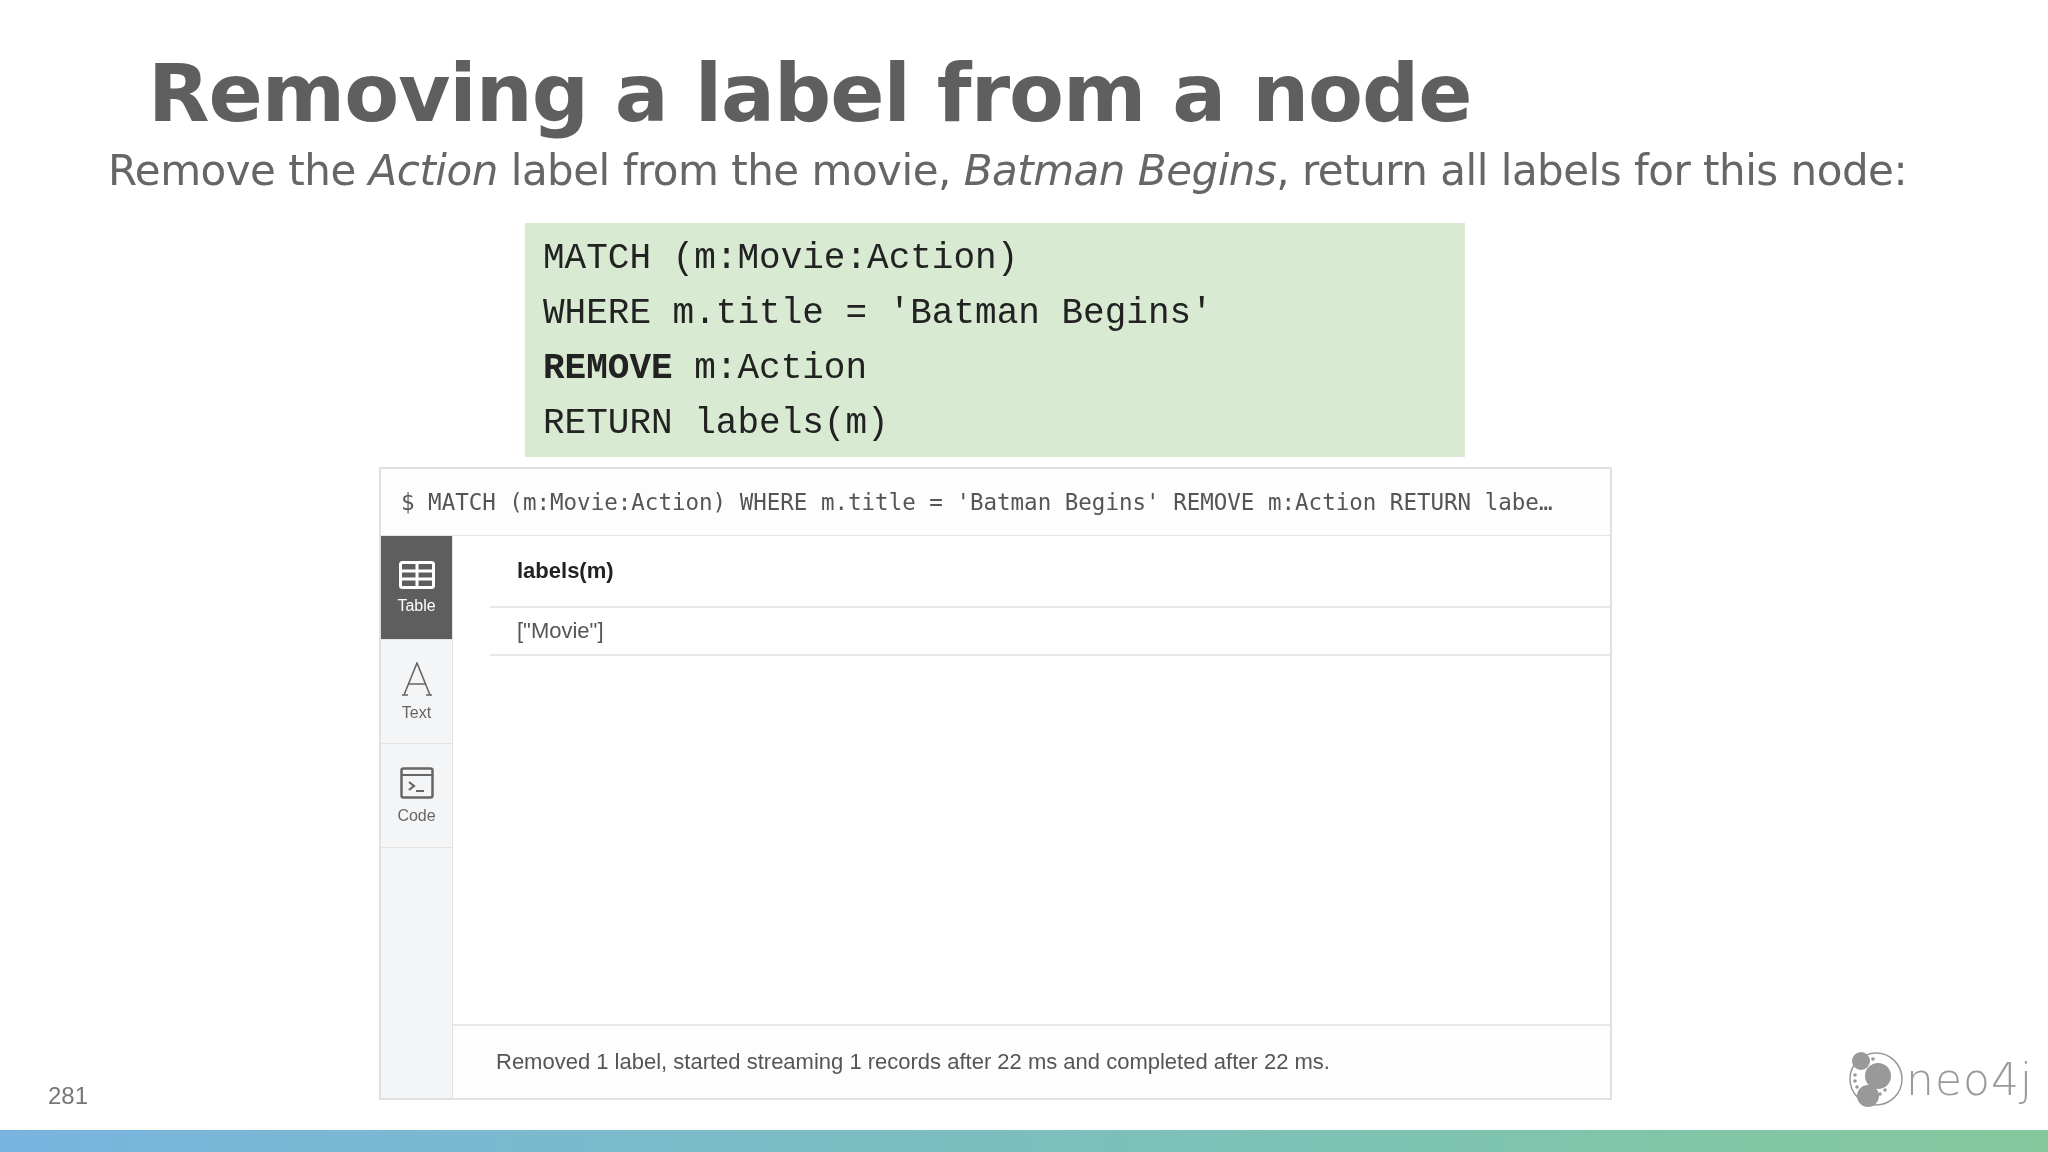  What do you see at coordinates (706, 369) in the screenshot?
I see `code-line: REMOVE m:Action` at bounding box center [706, 369].